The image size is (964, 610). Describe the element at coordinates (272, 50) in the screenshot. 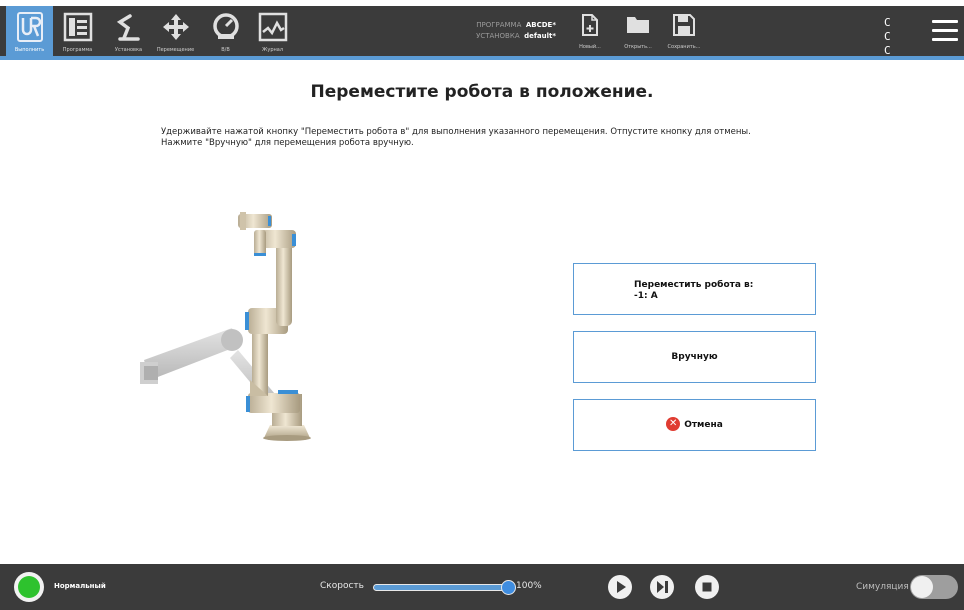

I see `tab-log-label: Журнал` at that location.